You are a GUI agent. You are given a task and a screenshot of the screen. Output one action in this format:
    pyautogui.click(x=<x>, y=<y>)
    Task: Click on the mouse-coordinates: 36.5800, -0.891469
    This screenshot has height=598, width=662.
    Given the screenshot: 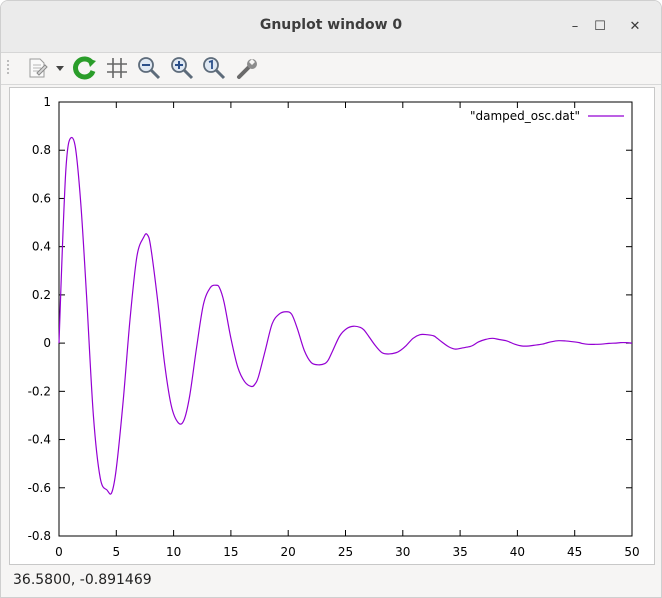 What is the action you would take?
    pyautogui.click(x=82, y=580)
    